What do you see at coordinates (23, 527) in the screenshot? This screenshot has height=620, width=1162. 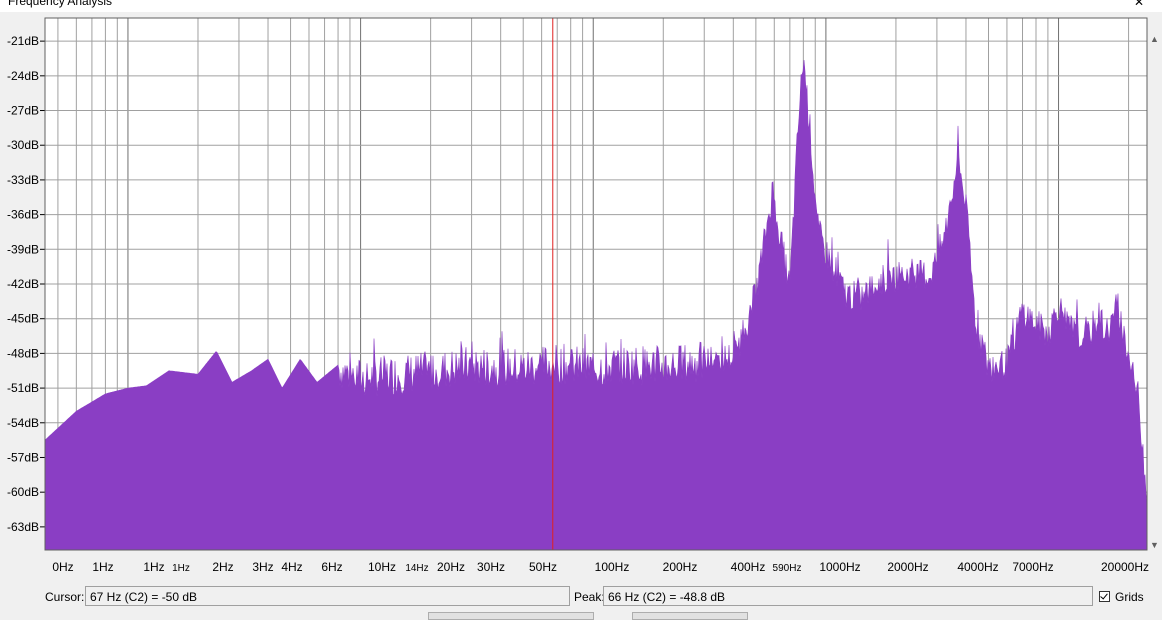 I see `y-tick-label: -63dB` at bounding box center [23, 527].